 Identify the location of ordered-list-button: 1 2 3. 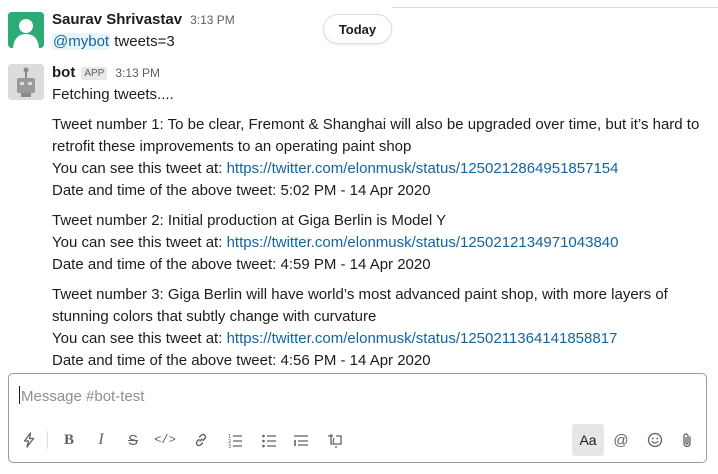
(235, 440).